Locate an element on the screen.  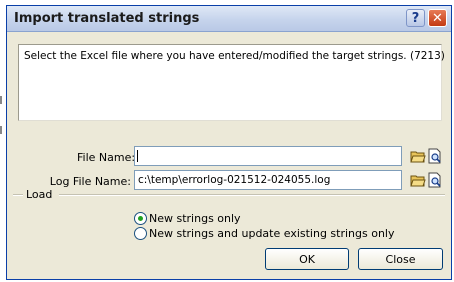
close-window-button: ✕ is located at coordinates (437, 18).